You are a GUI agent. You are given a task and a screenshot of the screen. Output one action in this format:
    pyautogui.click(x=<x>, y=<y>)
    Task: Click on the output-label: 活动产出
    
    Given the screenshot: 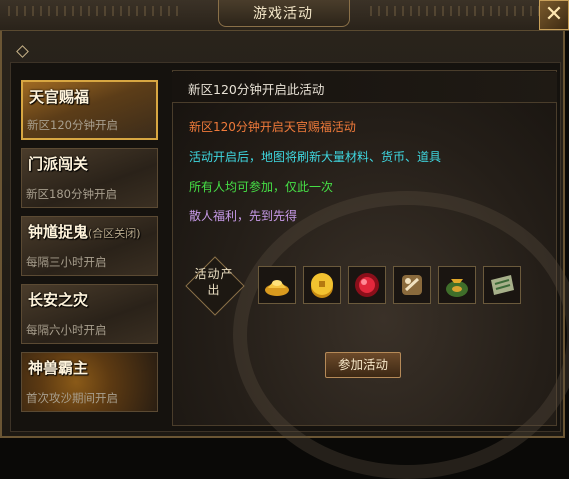 What is the action you would take?
    pyautogui.click(x=214, y=282)
    